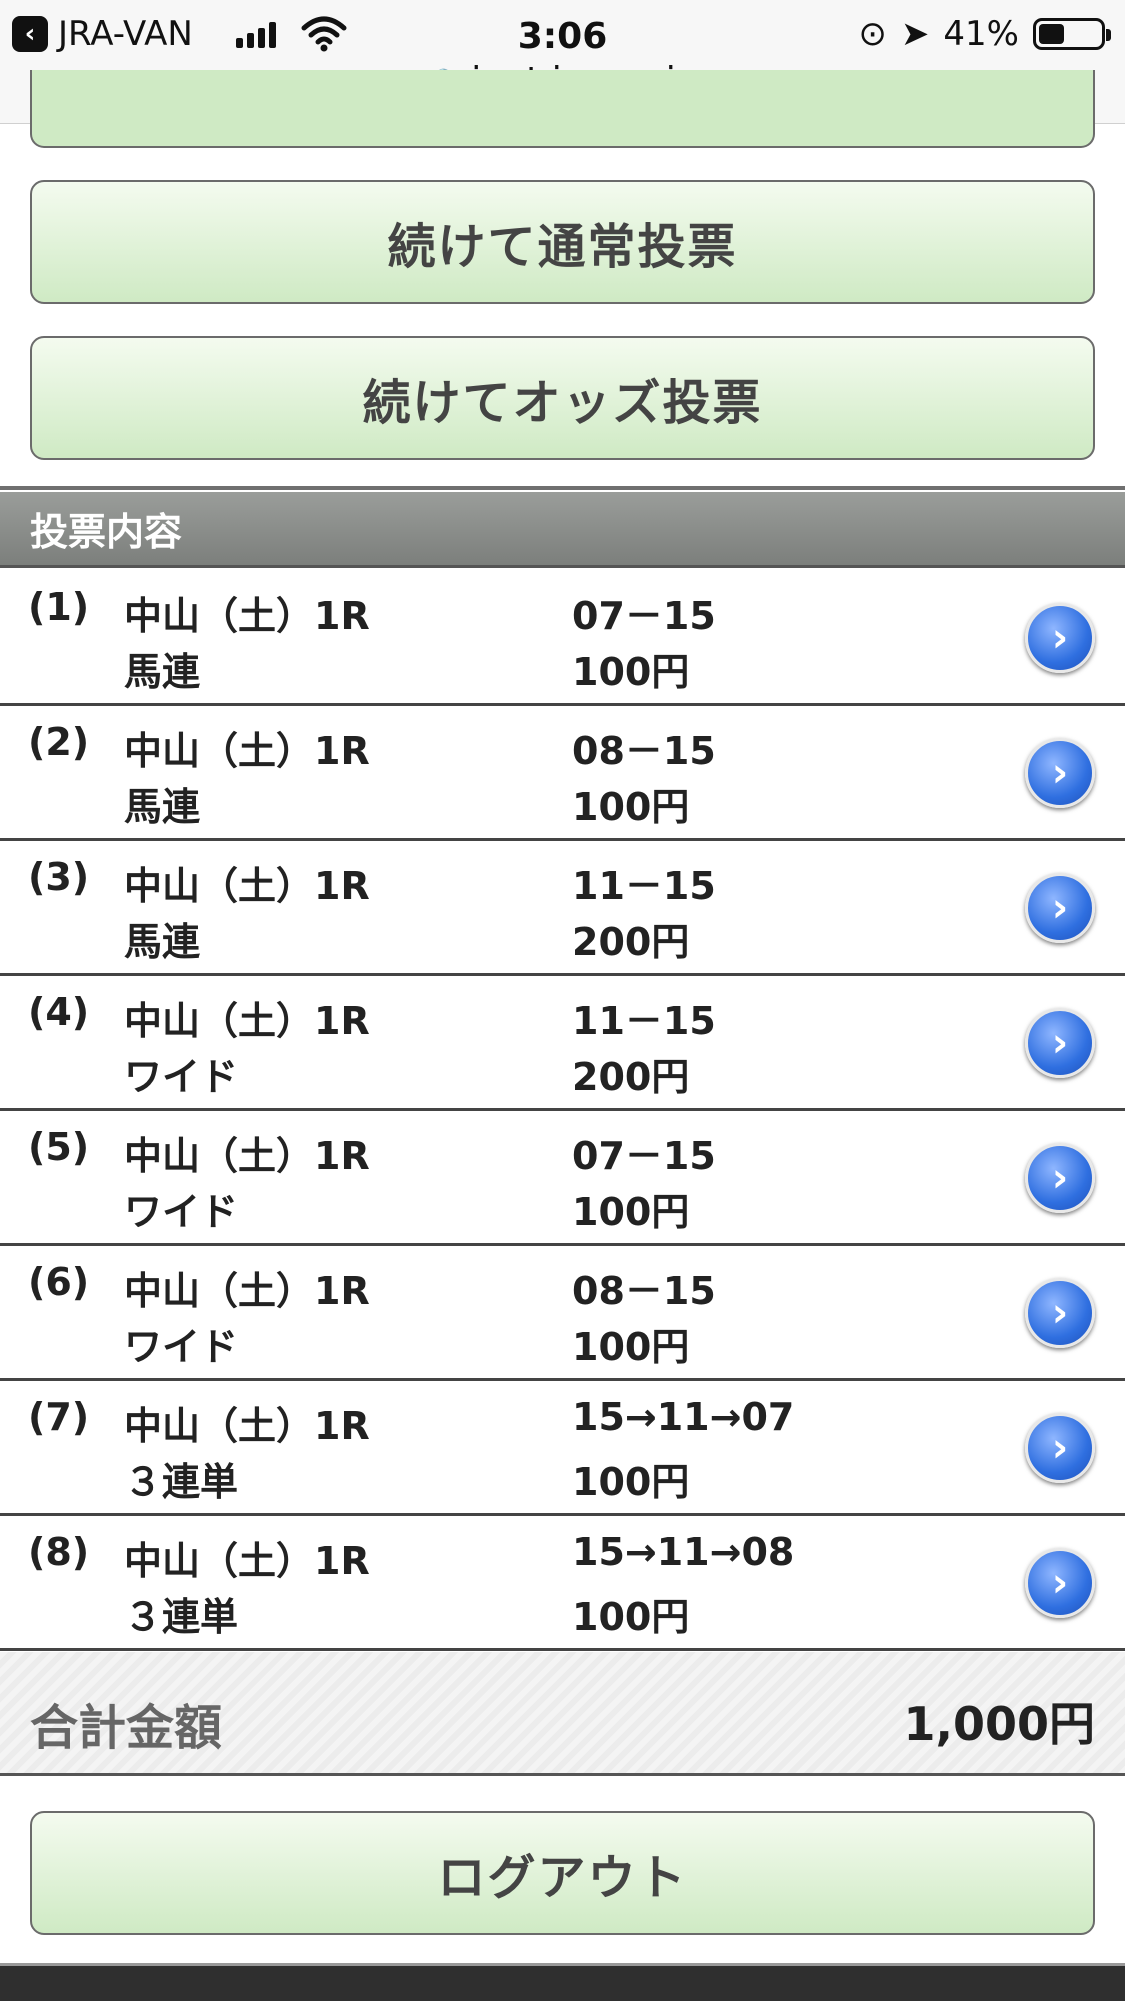  Describe the element at coordinates (562, 773) in the screenshot. I see `table-row: (2) 中山（土）1R 馬連 08－15 100円 ›` at that location.